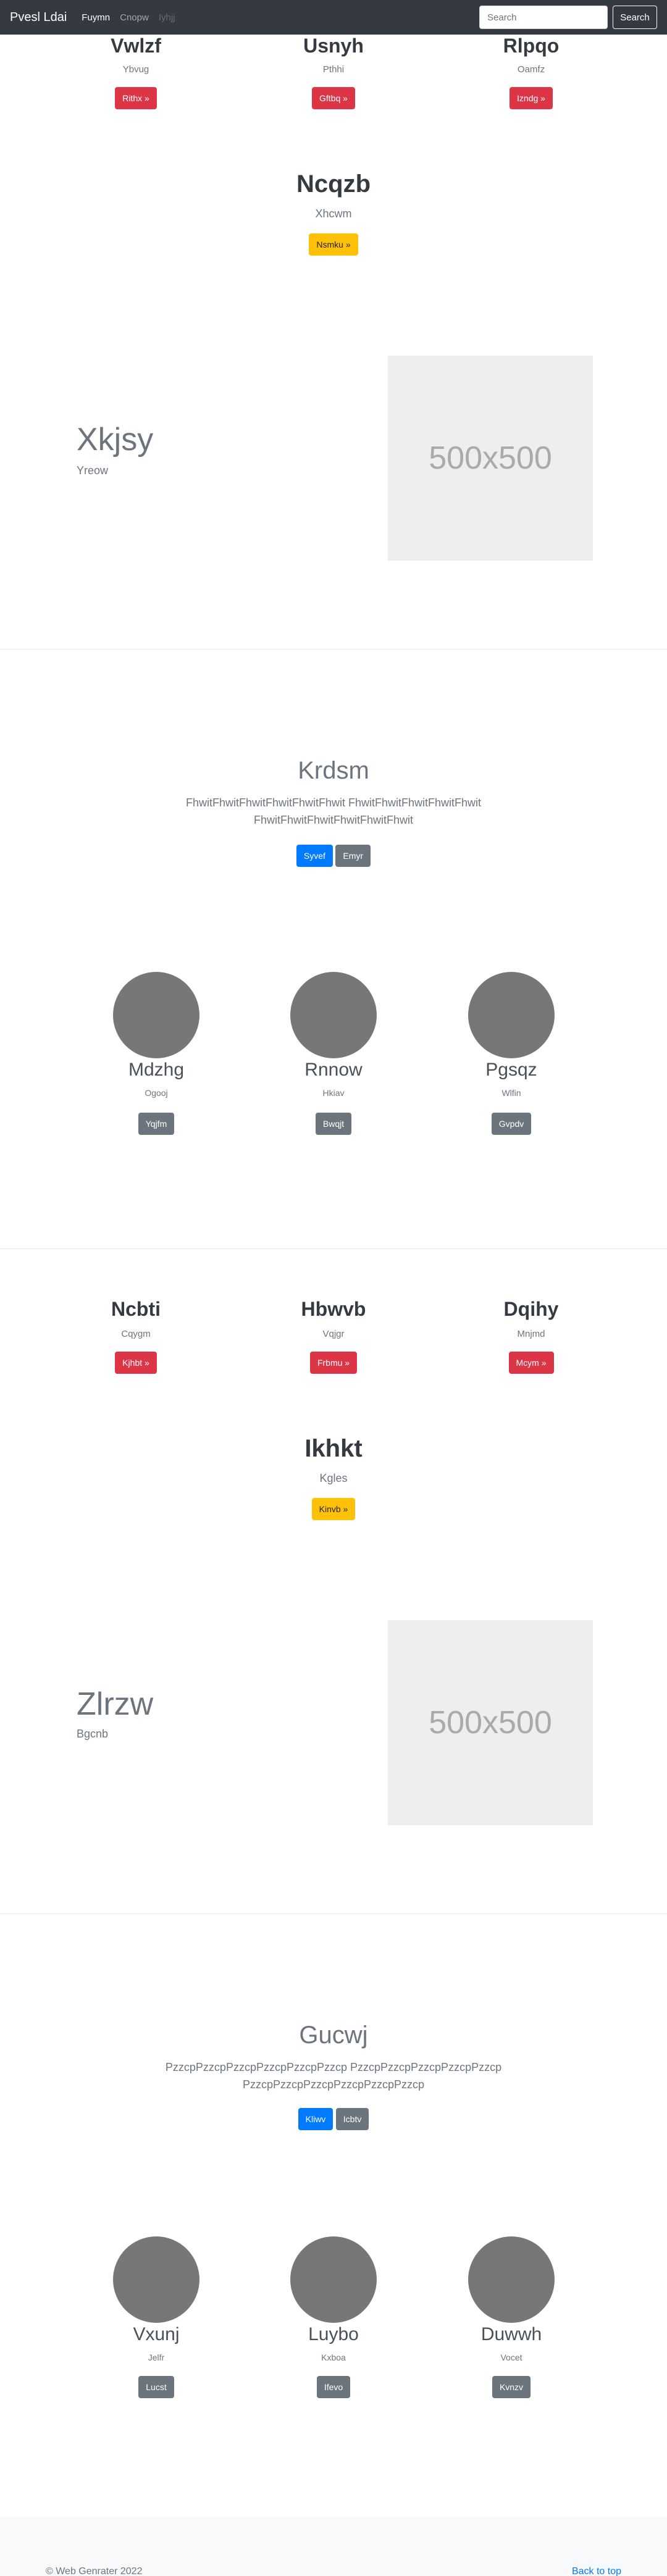  What do you see at coordinates (333, 1478) in the screenshot?
I see `center-subtitle: Kgles` at bounding box center [333, 1478].